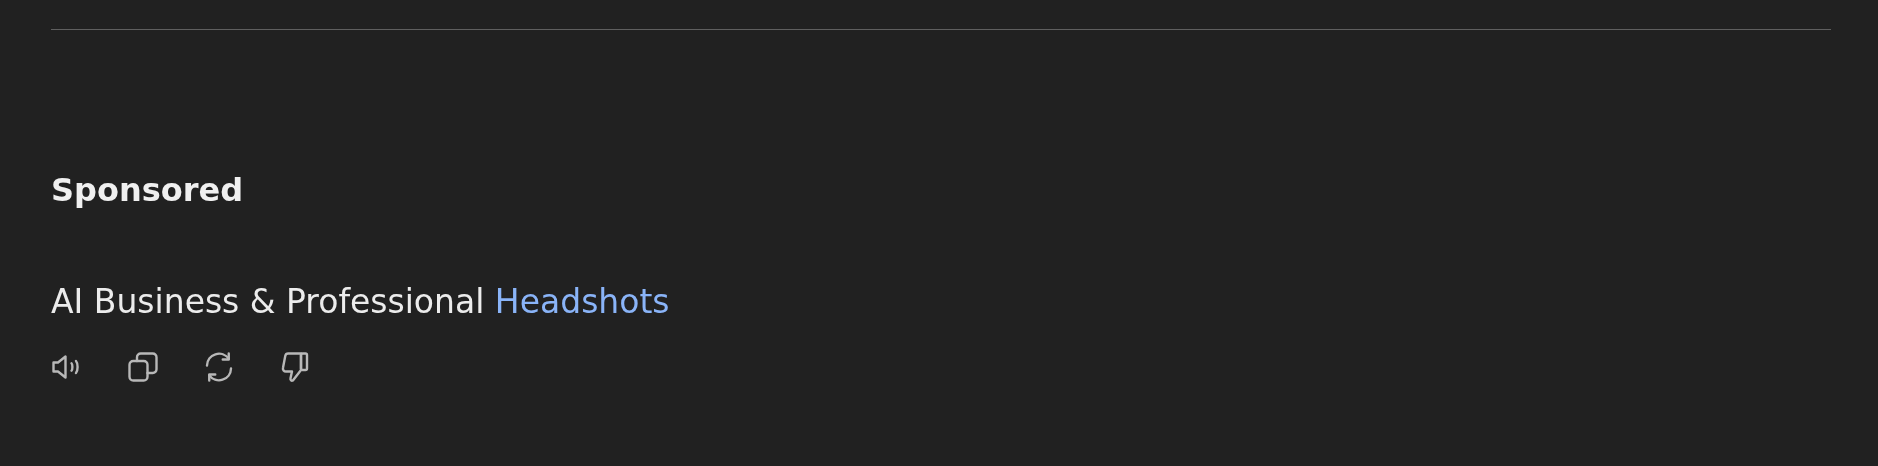 The image size is (1878, 466). I want to click on ad-text: AI Business & Professional Headshots, so click(360, 302).